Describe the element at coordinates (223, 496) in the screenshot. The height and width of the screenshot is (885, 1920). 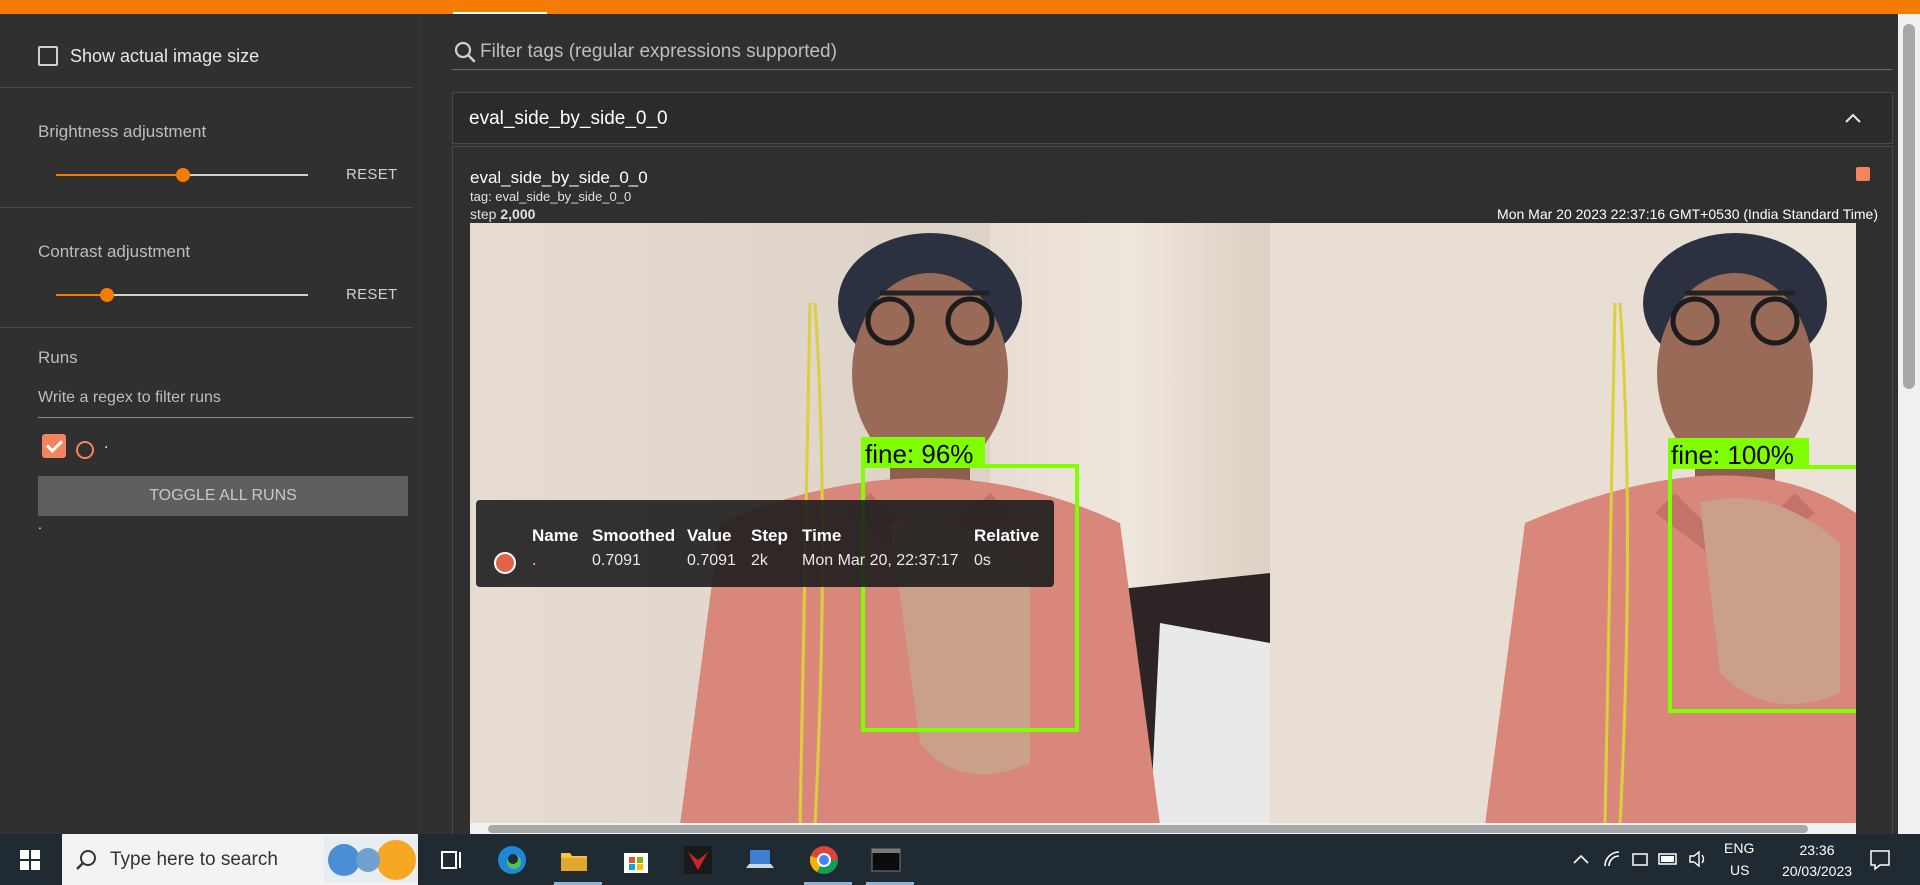
I see `toggle-all-runs-button: TOGGLE ALL RUNS` at that location.